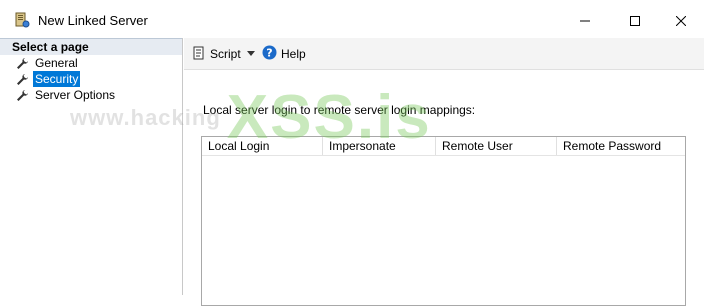  I want to click on title-bar: New Linked Server, so click(352, 19).